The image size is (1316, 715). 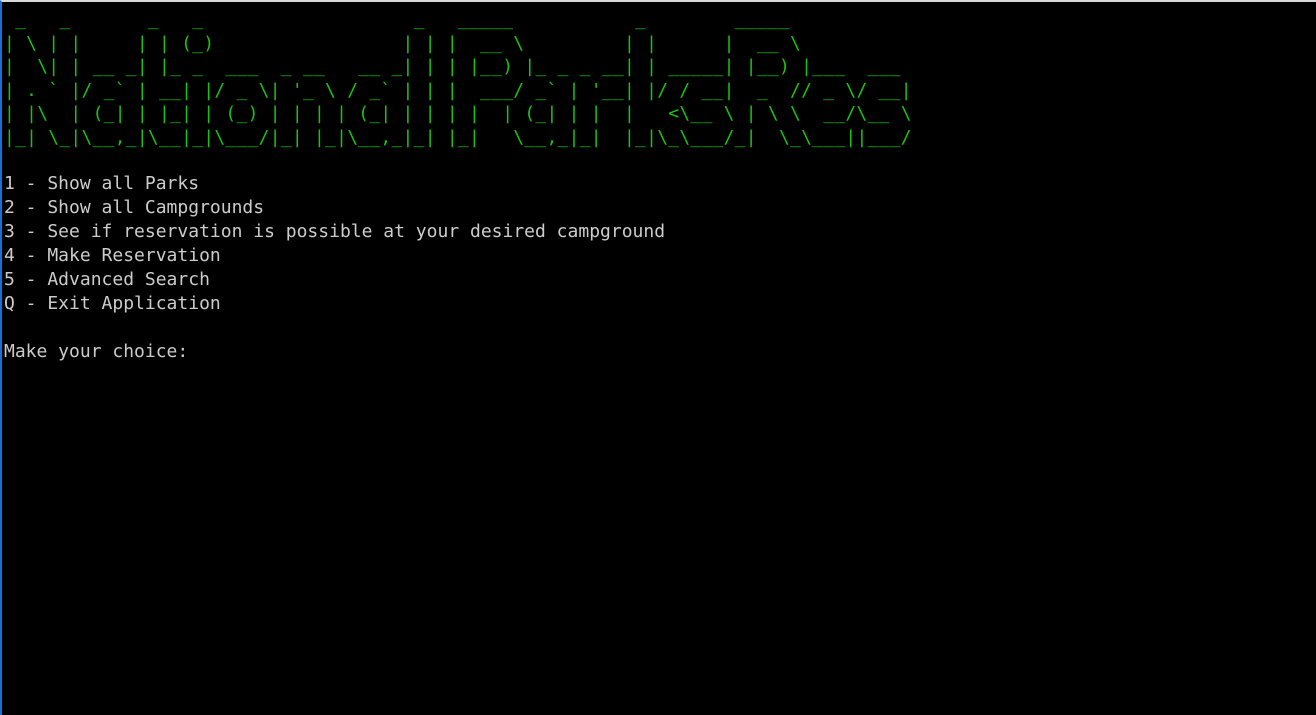 I want to click on menu-option-2: 2 - Show all Campgrounds, so click(x=334, y=208).